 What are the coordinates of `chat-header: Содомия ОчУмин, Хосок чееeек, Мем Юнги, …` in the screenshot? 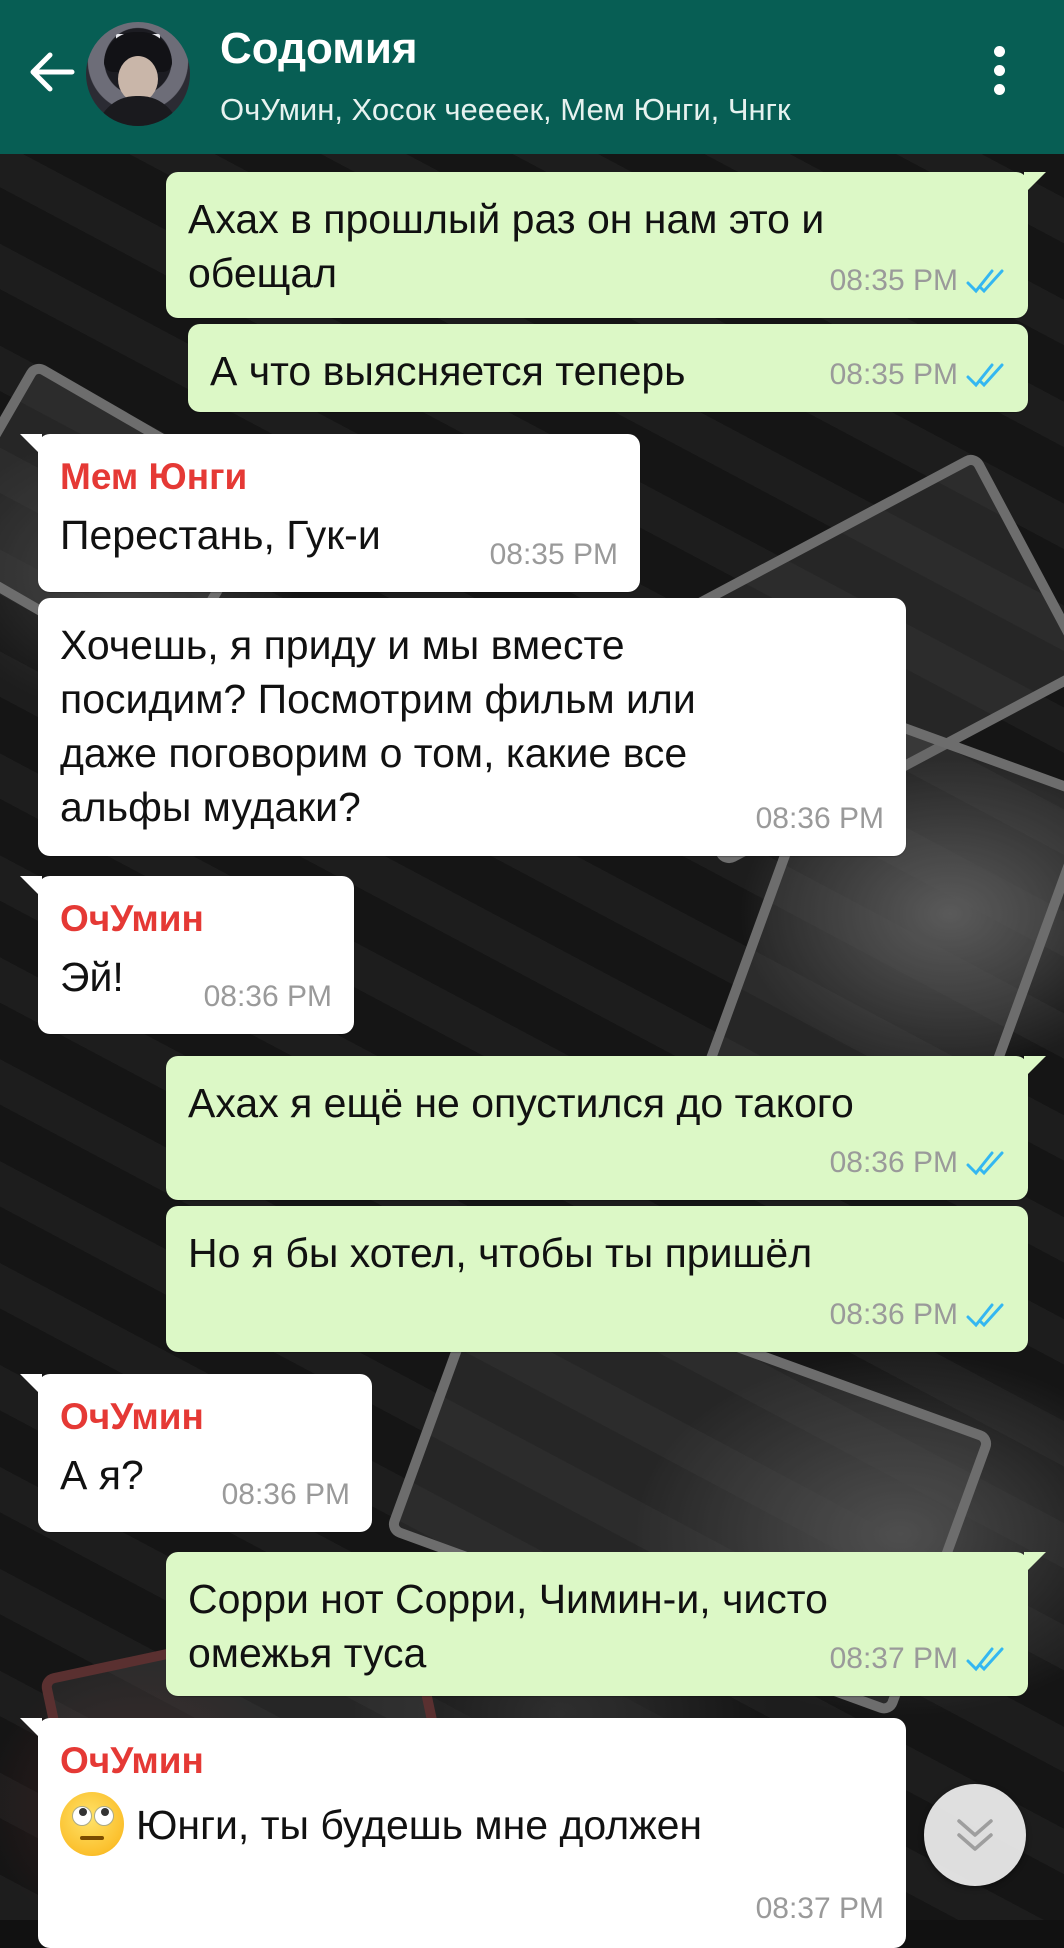 It's located at (532, 77).